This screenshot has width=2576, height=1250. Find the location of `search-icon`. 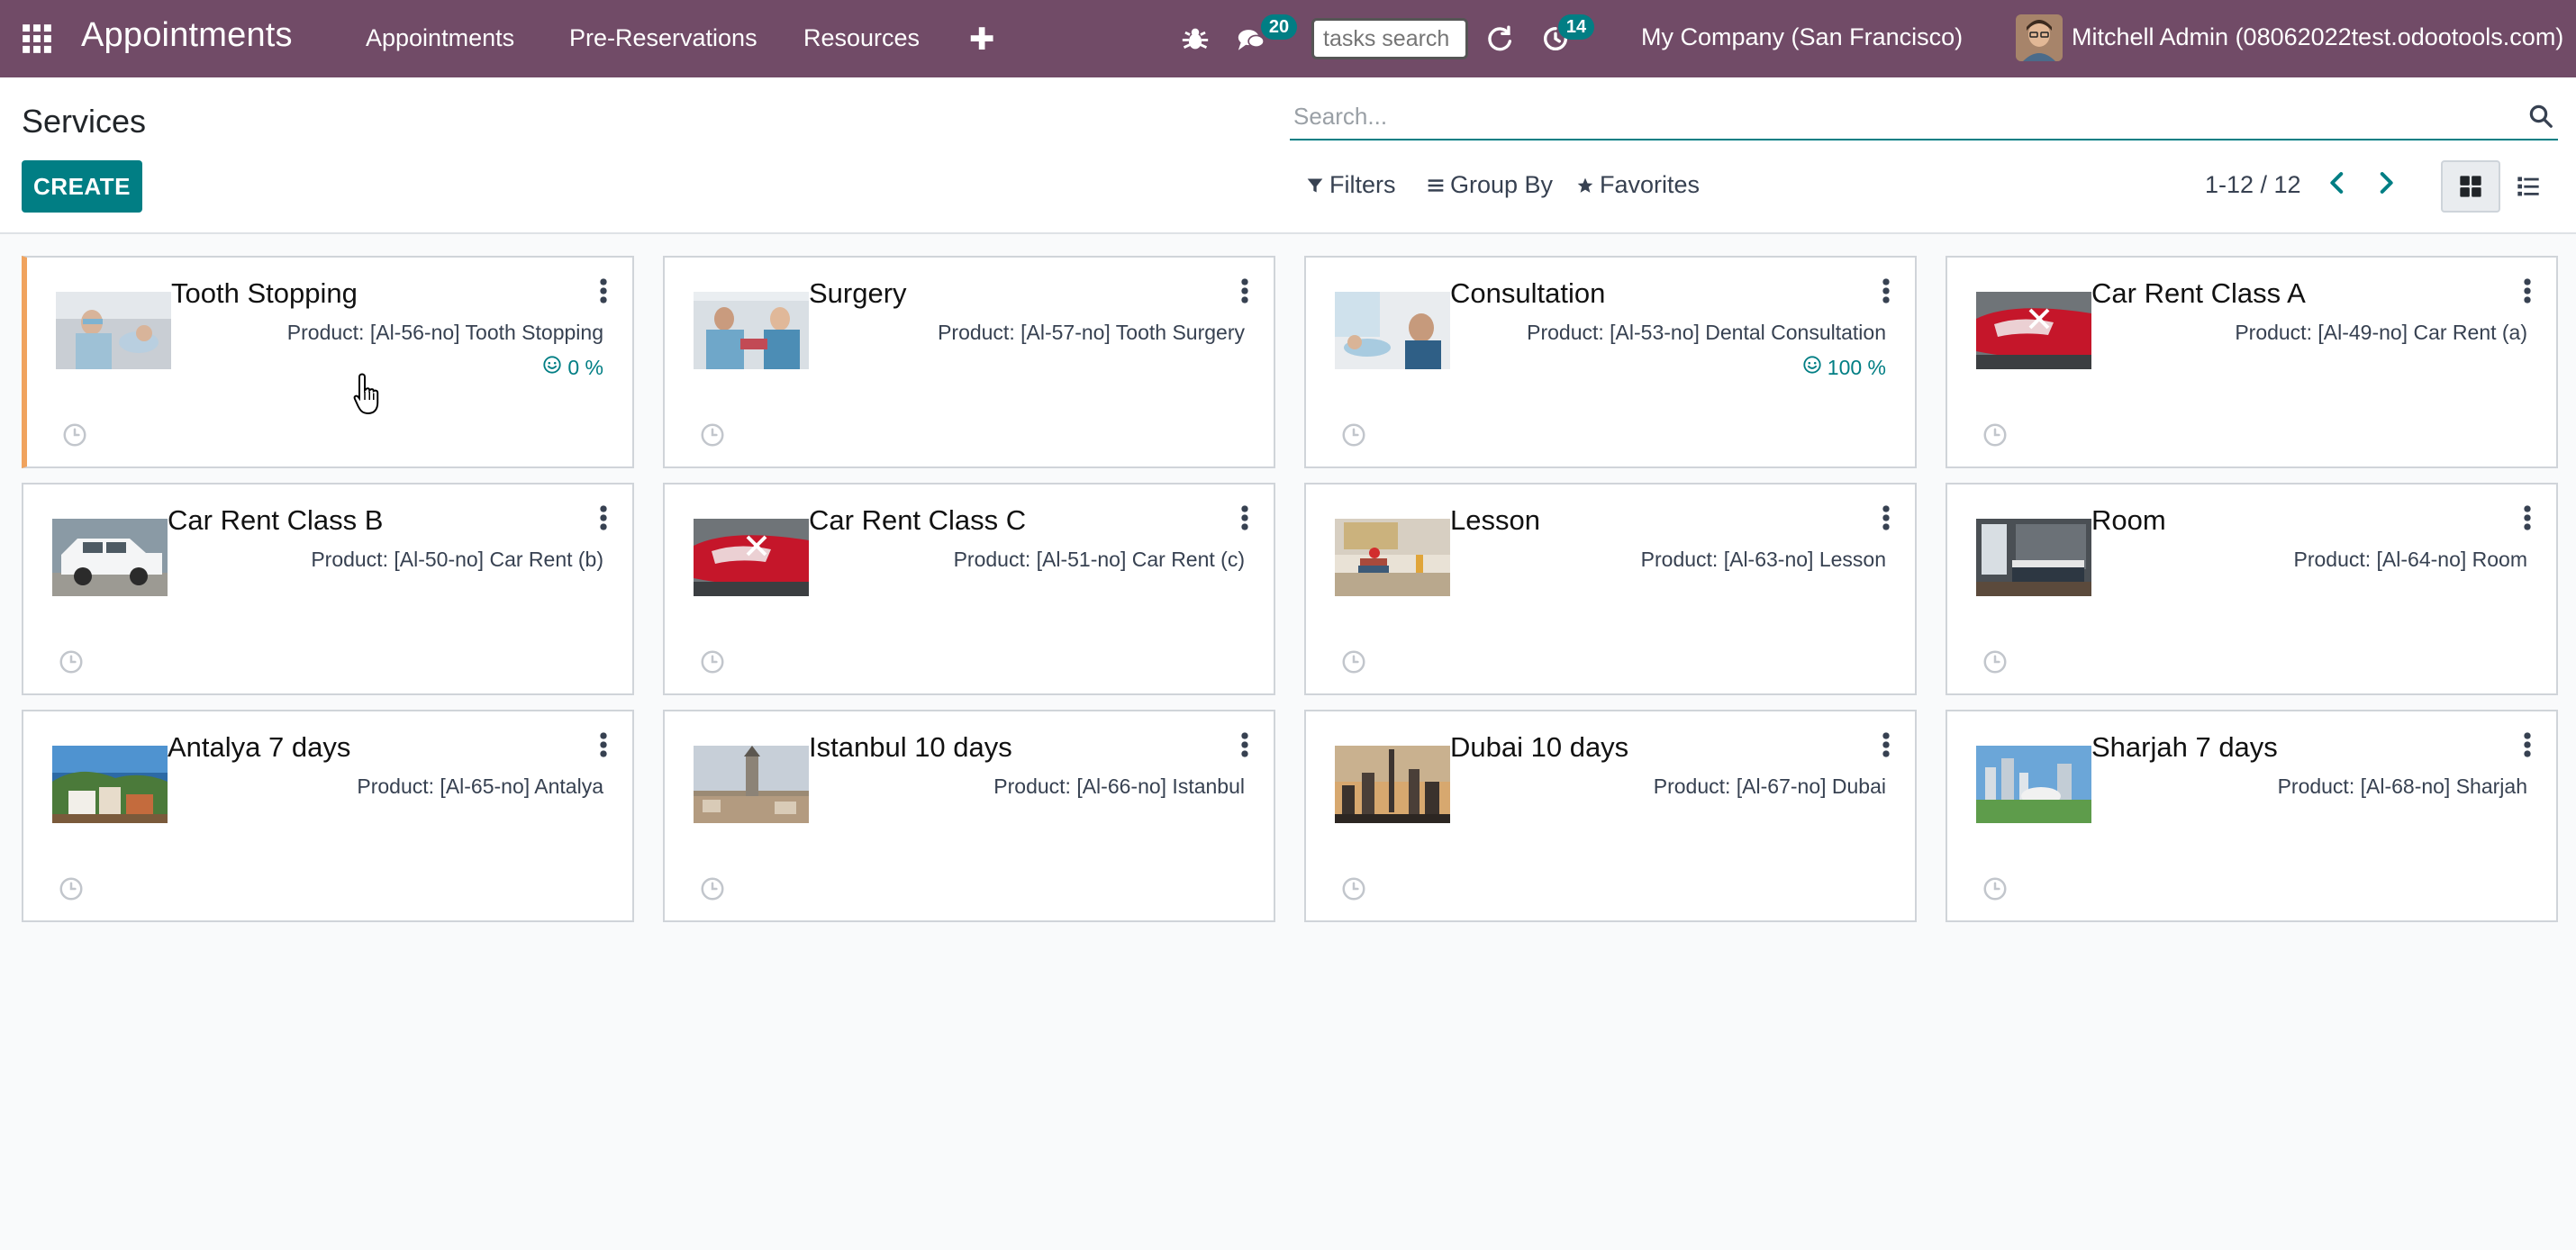

search-icon is located at coordinates (2540, 117).